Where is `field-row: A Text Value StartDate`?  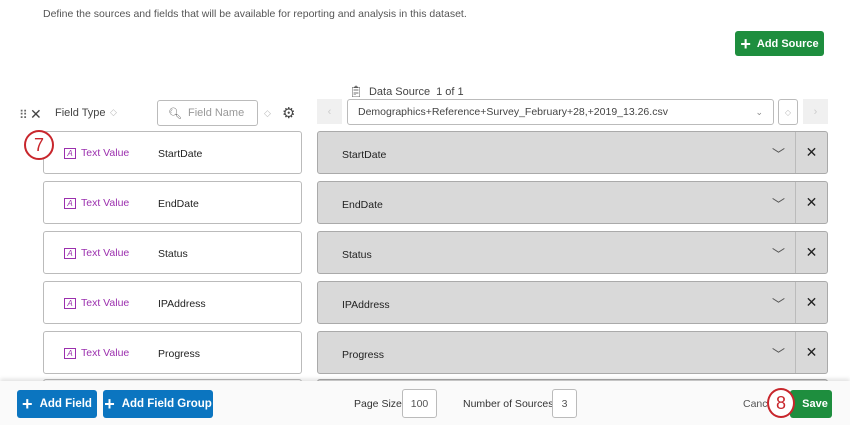 field-row: A Text Value StartDate is located at coordinates (172, 152).